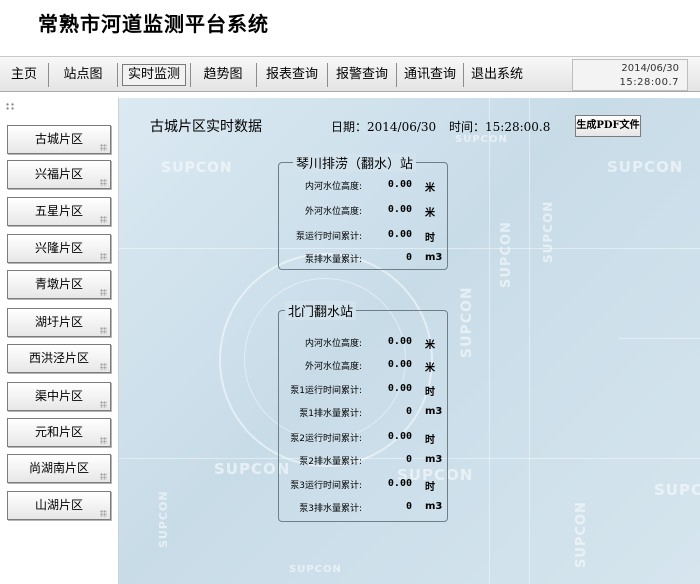  I want to click on sidebar-item-shanghunan: 尚湖南片区, so click(59, 468).